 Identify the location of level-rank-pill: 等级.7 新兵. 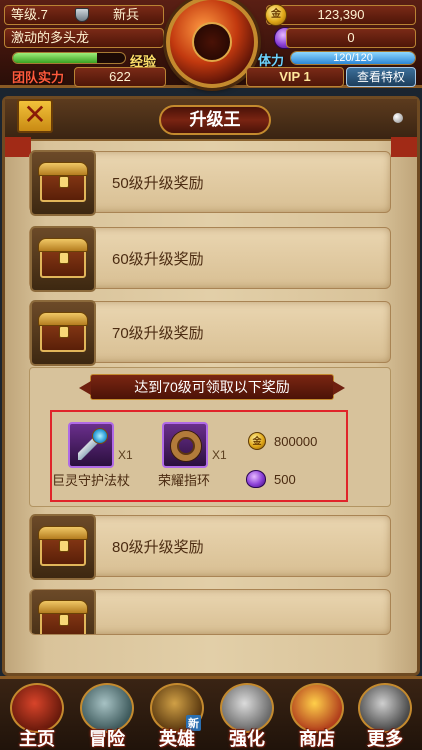
(84, 15).